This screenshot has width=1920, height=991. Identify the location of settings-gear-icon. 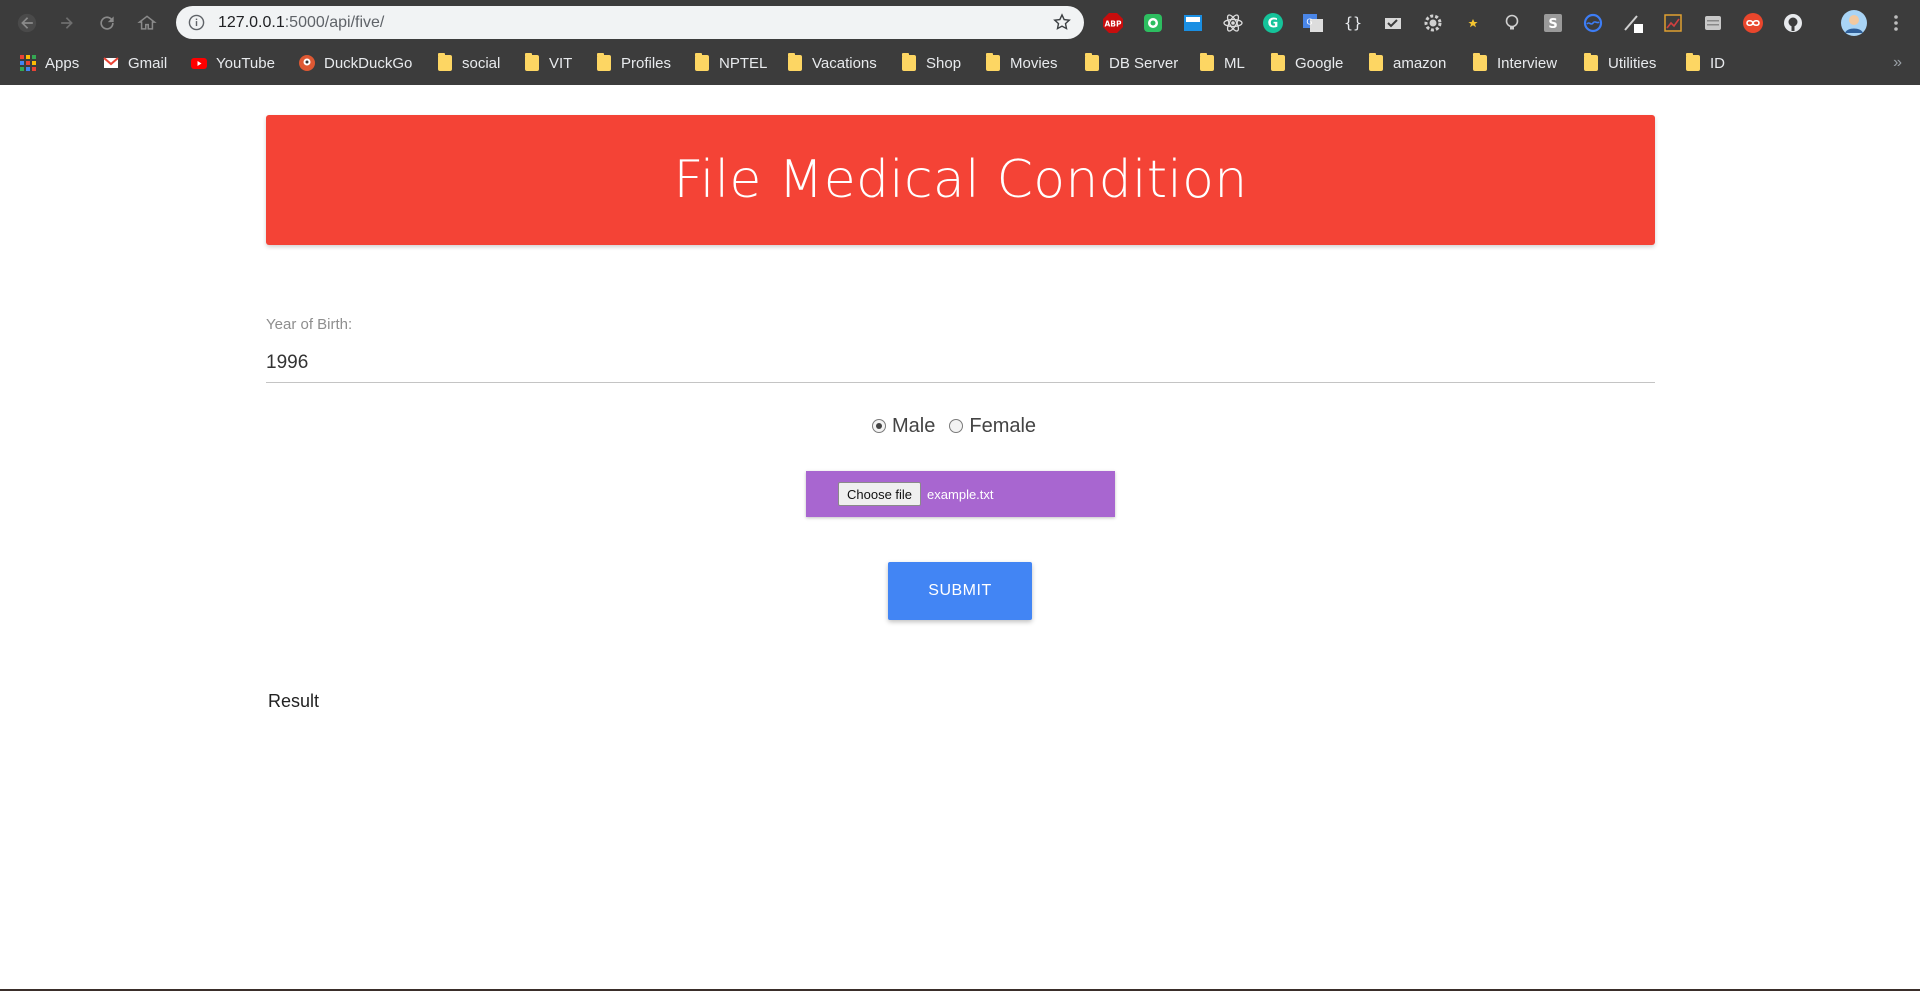
(1433, 23).